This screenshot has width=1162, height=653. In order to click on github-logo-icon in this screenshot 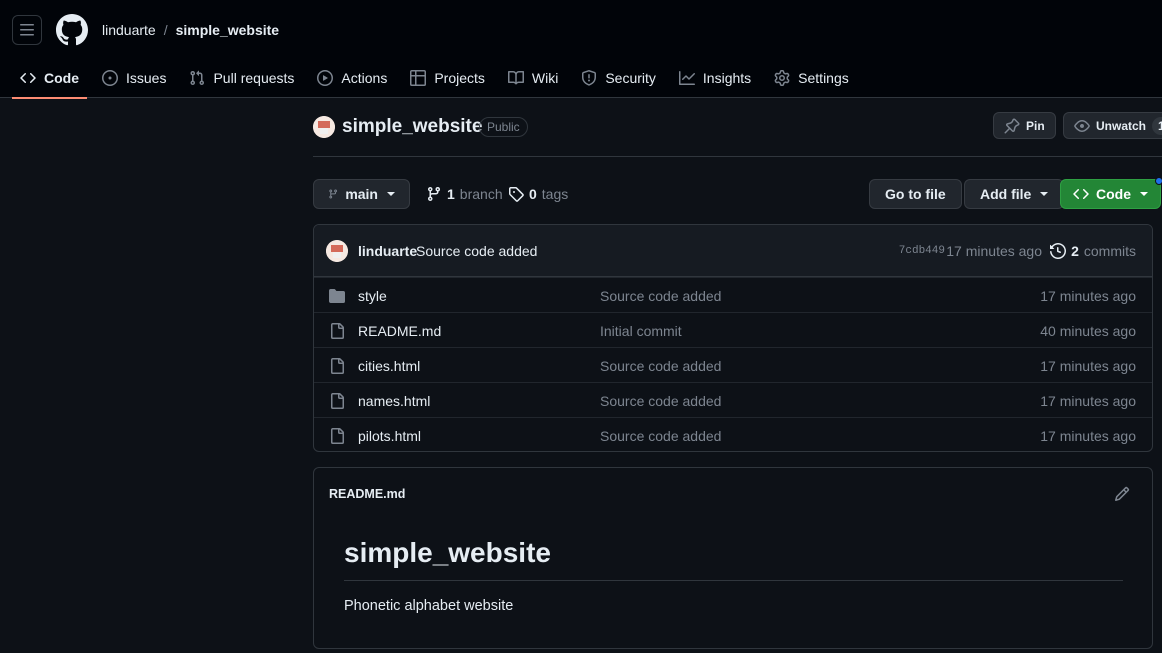, I will do `click(72, 30)`.